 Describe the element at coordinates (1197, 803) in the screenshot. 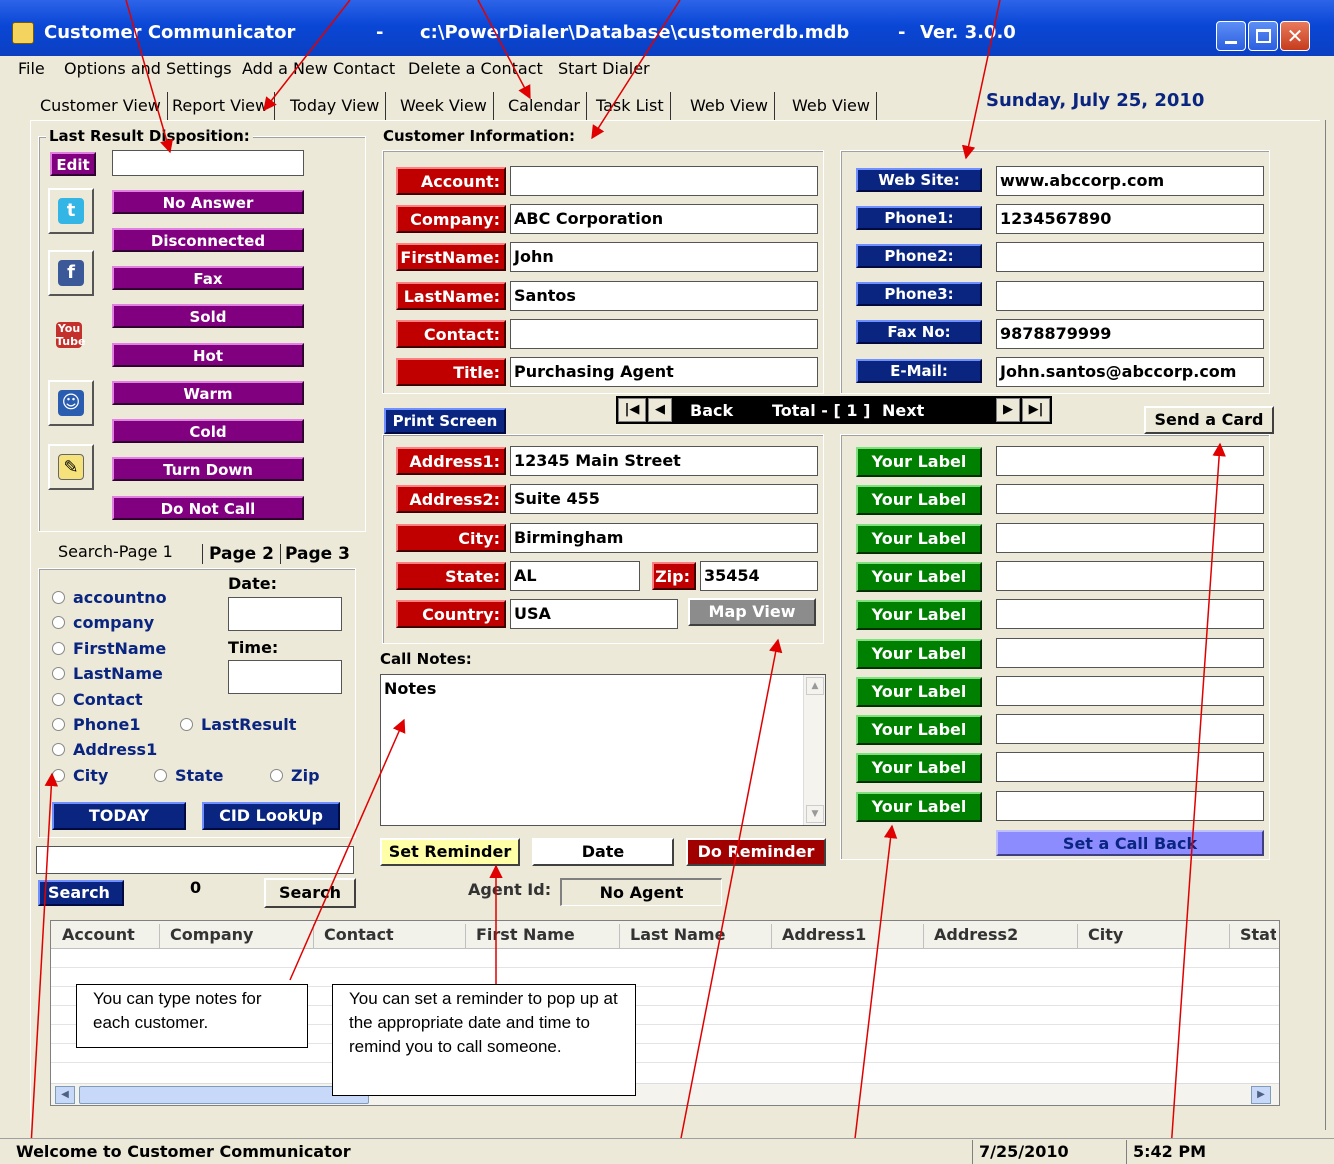

I see `arrow-send-card` at that location.